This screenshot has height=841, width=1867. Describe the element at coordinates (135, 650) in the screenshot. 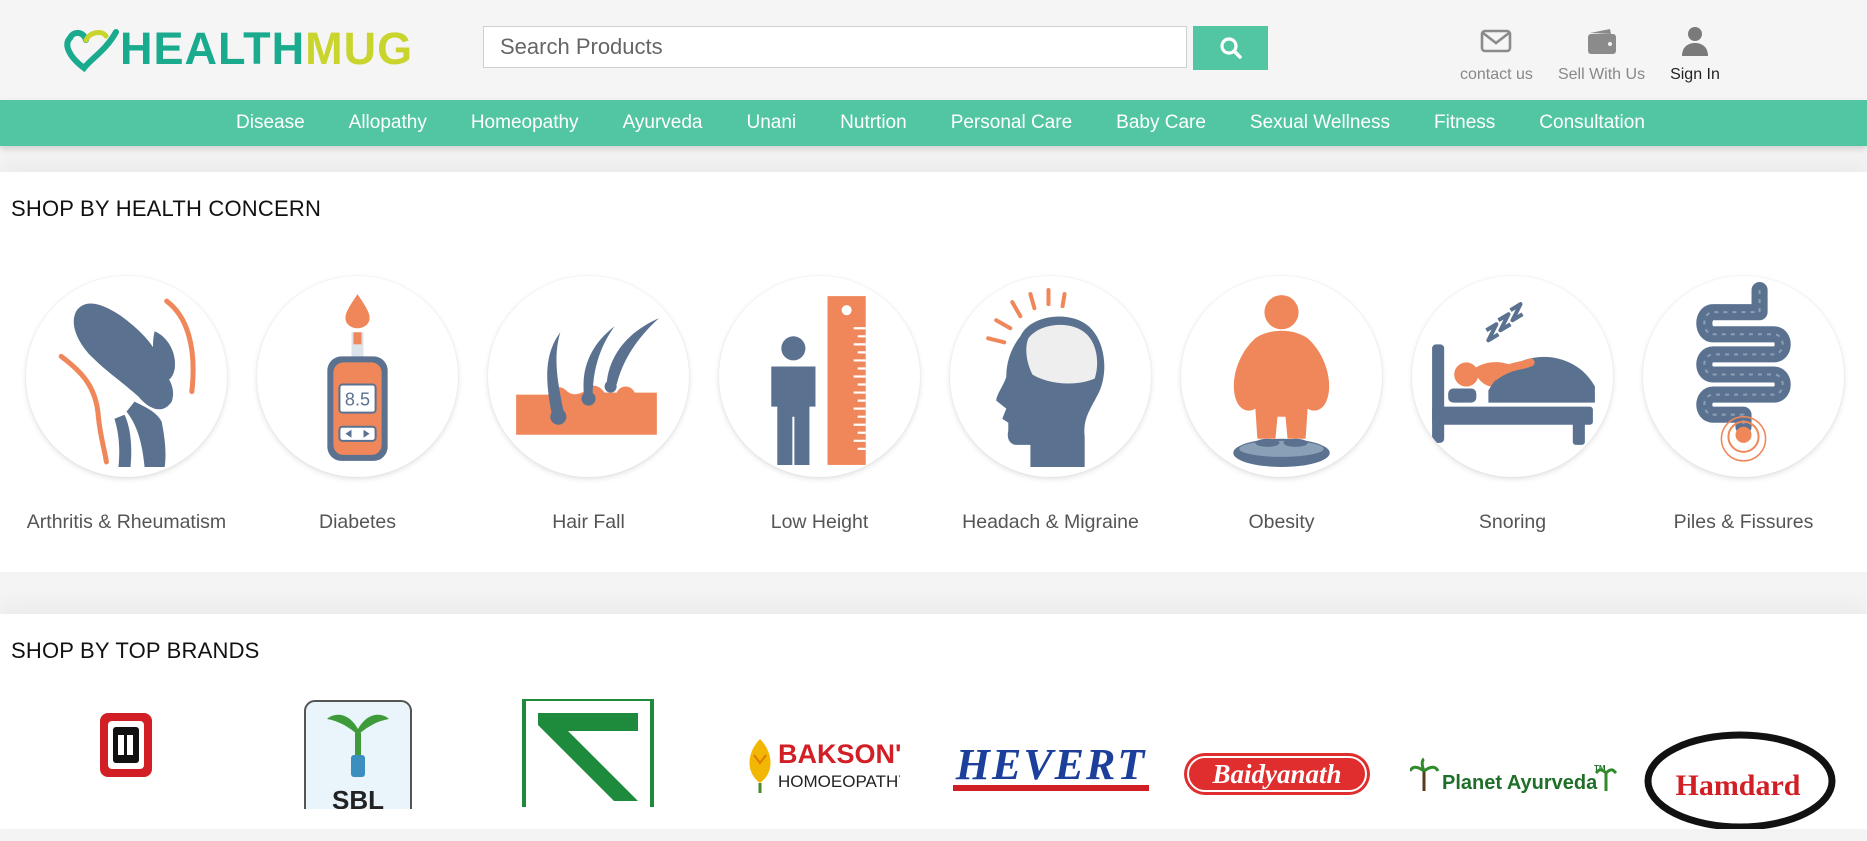

I see `top-brands-title: SHOP BY TOP BRANDS` at that location.